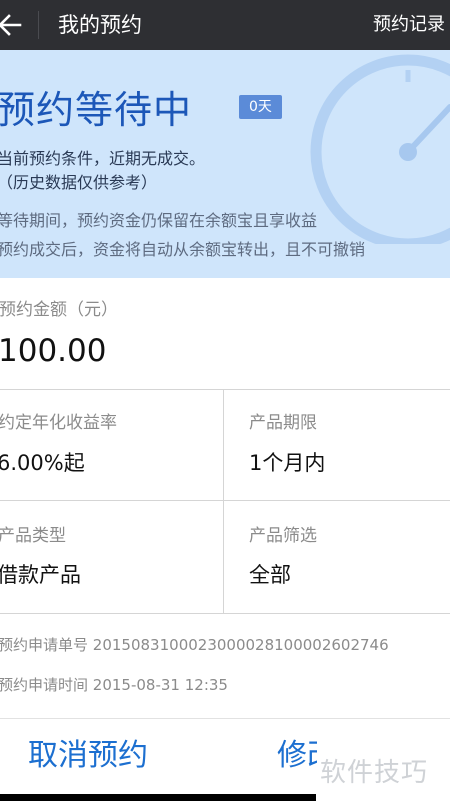 This screenshot has height=802, width=450. I want to click on term-value: 1个月内, so click(287, 463).